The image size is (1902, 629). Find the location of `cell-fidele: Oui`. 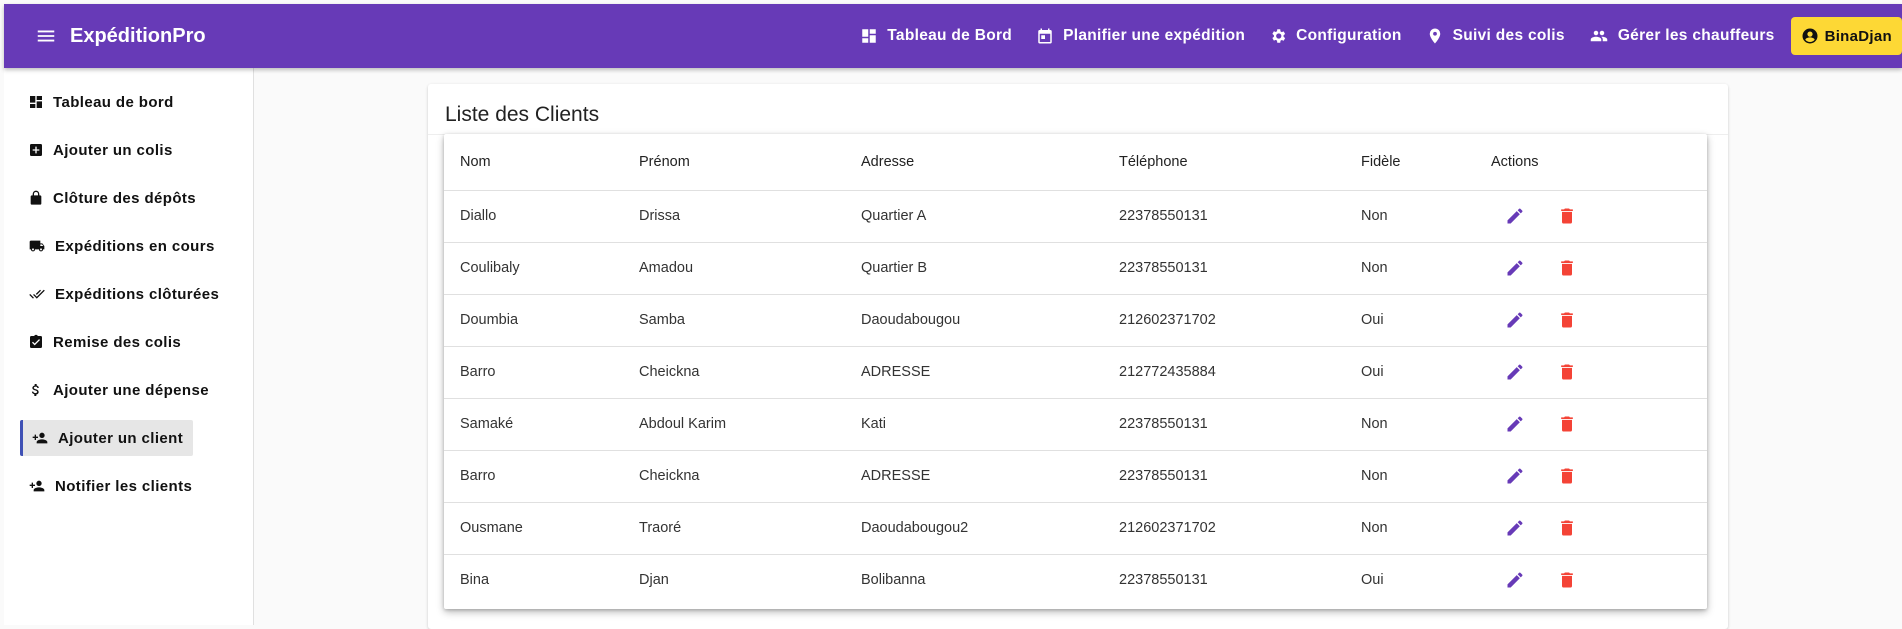

cell-fidele: Oui is located at coordinates (1372, 580).